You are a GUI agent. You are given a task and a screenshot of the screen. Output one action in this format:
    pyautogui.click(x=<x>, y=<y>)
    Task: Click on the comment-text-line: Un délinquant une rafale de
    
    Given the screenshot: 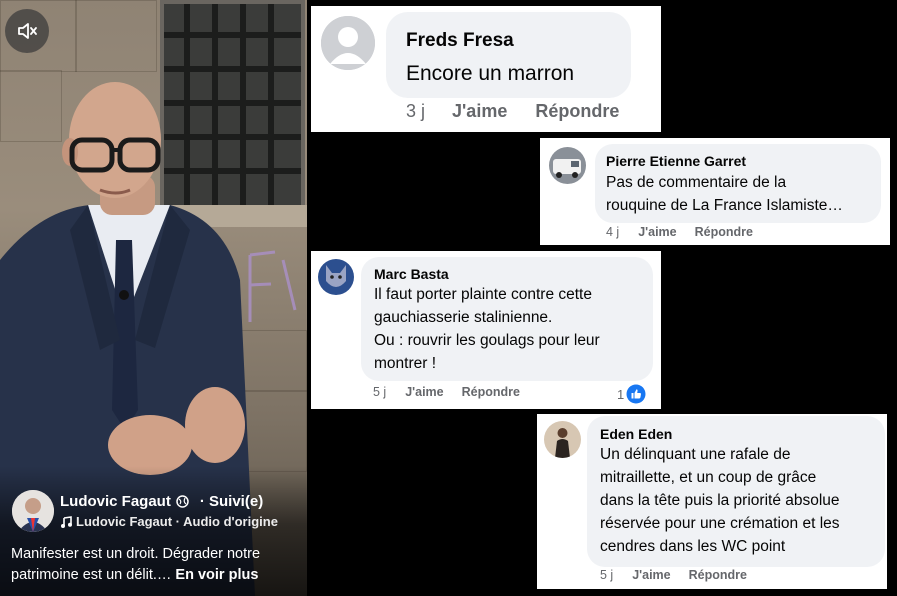 What is the action you would take?
    pyautogui.click(x=695, y=454)
    